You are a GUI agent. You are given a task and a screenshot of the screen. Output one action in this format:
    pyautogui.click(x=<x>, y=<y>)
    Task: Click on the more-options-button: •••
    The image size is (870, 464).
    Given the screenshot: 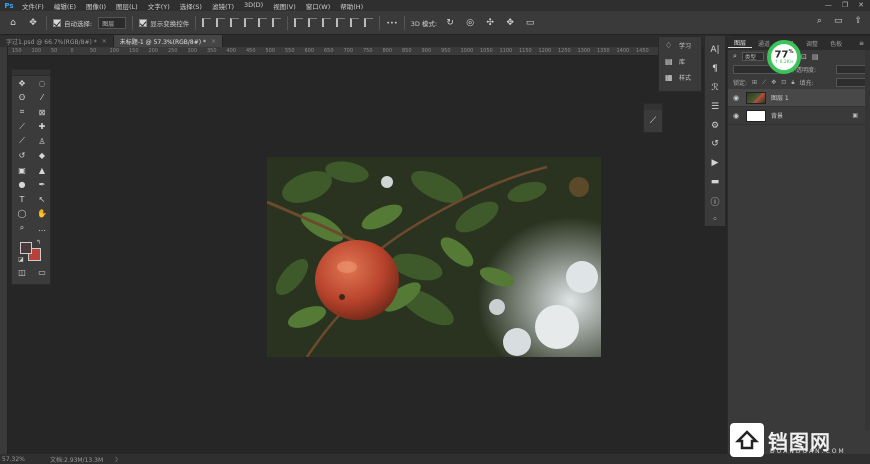 What is the action you would take?
    pyautogui.click(x=392, y=23)
    